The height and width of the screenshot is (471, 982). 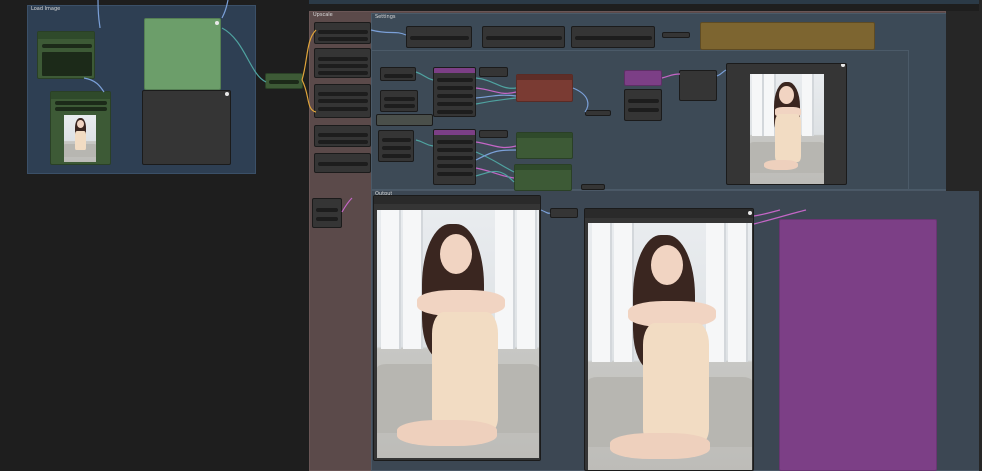 I want to click on mid-node-g2, so click(x=396, y=146).